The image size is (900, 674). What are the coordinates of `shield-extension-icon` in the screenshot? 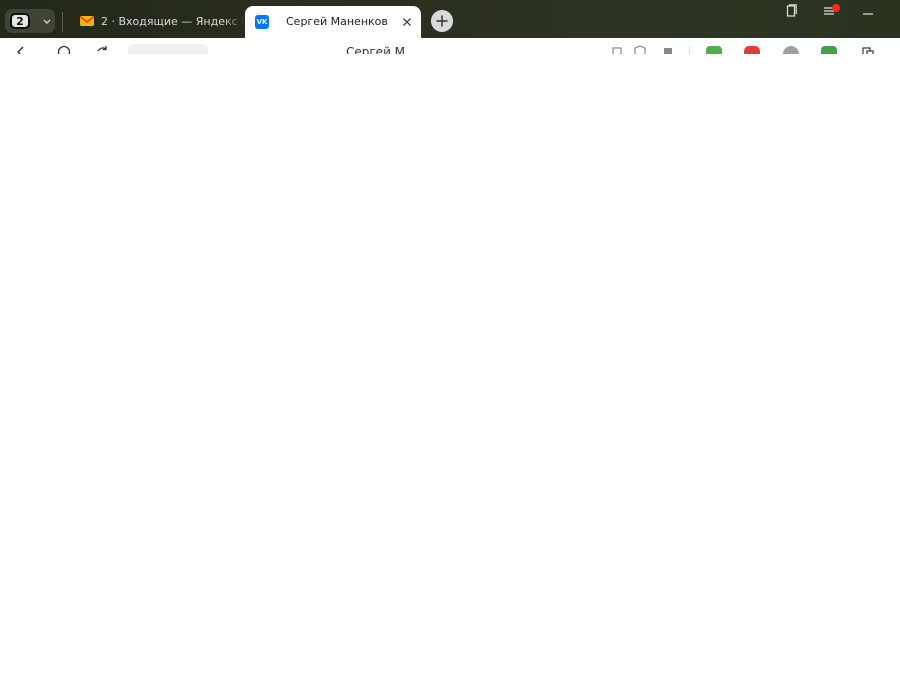 It's located at (714, 50).